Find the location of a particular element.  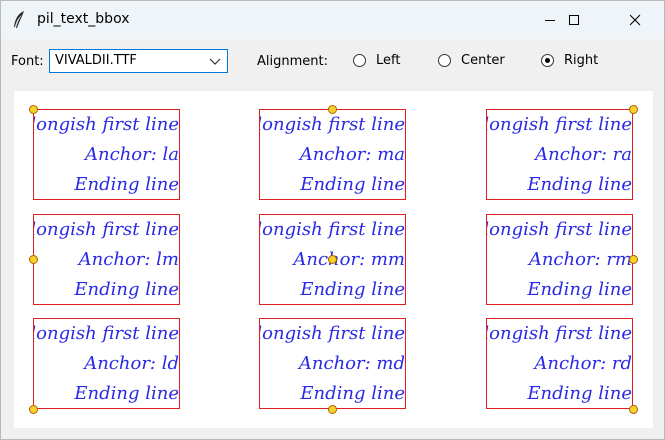

feather-icon is located at coordinates (19, 20).